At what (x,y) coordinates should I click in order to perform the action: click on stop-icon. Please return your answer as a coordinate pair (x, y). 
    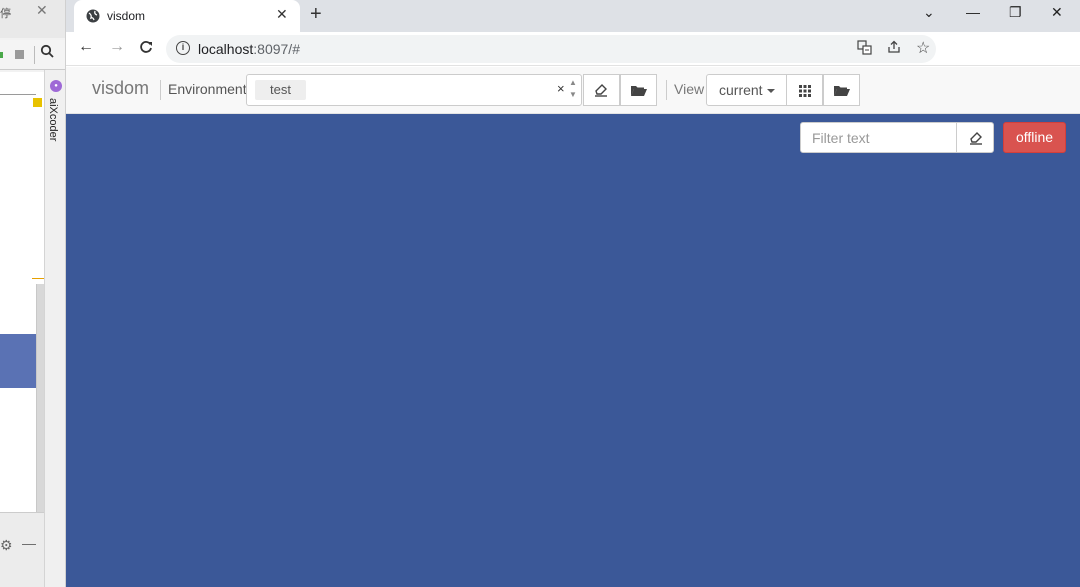
    Looking at the image, I should click on (19, 54).